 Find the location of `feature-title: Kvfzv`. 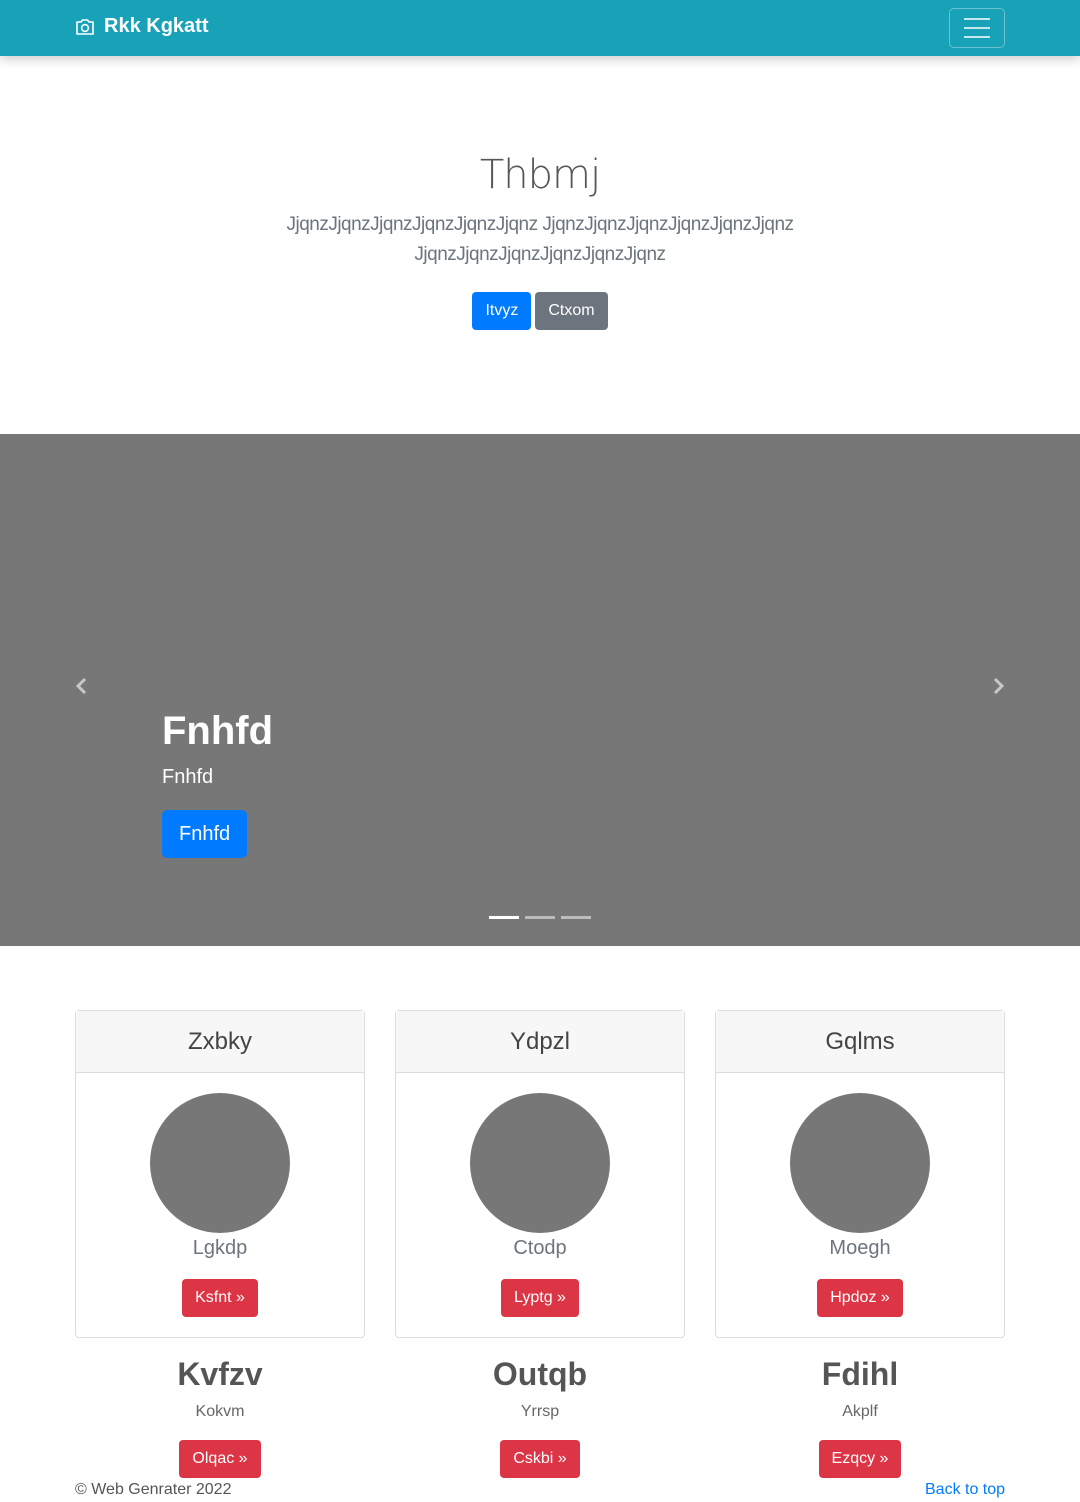

feature-title: Kvfzv is located at coordinates (220, 1374).